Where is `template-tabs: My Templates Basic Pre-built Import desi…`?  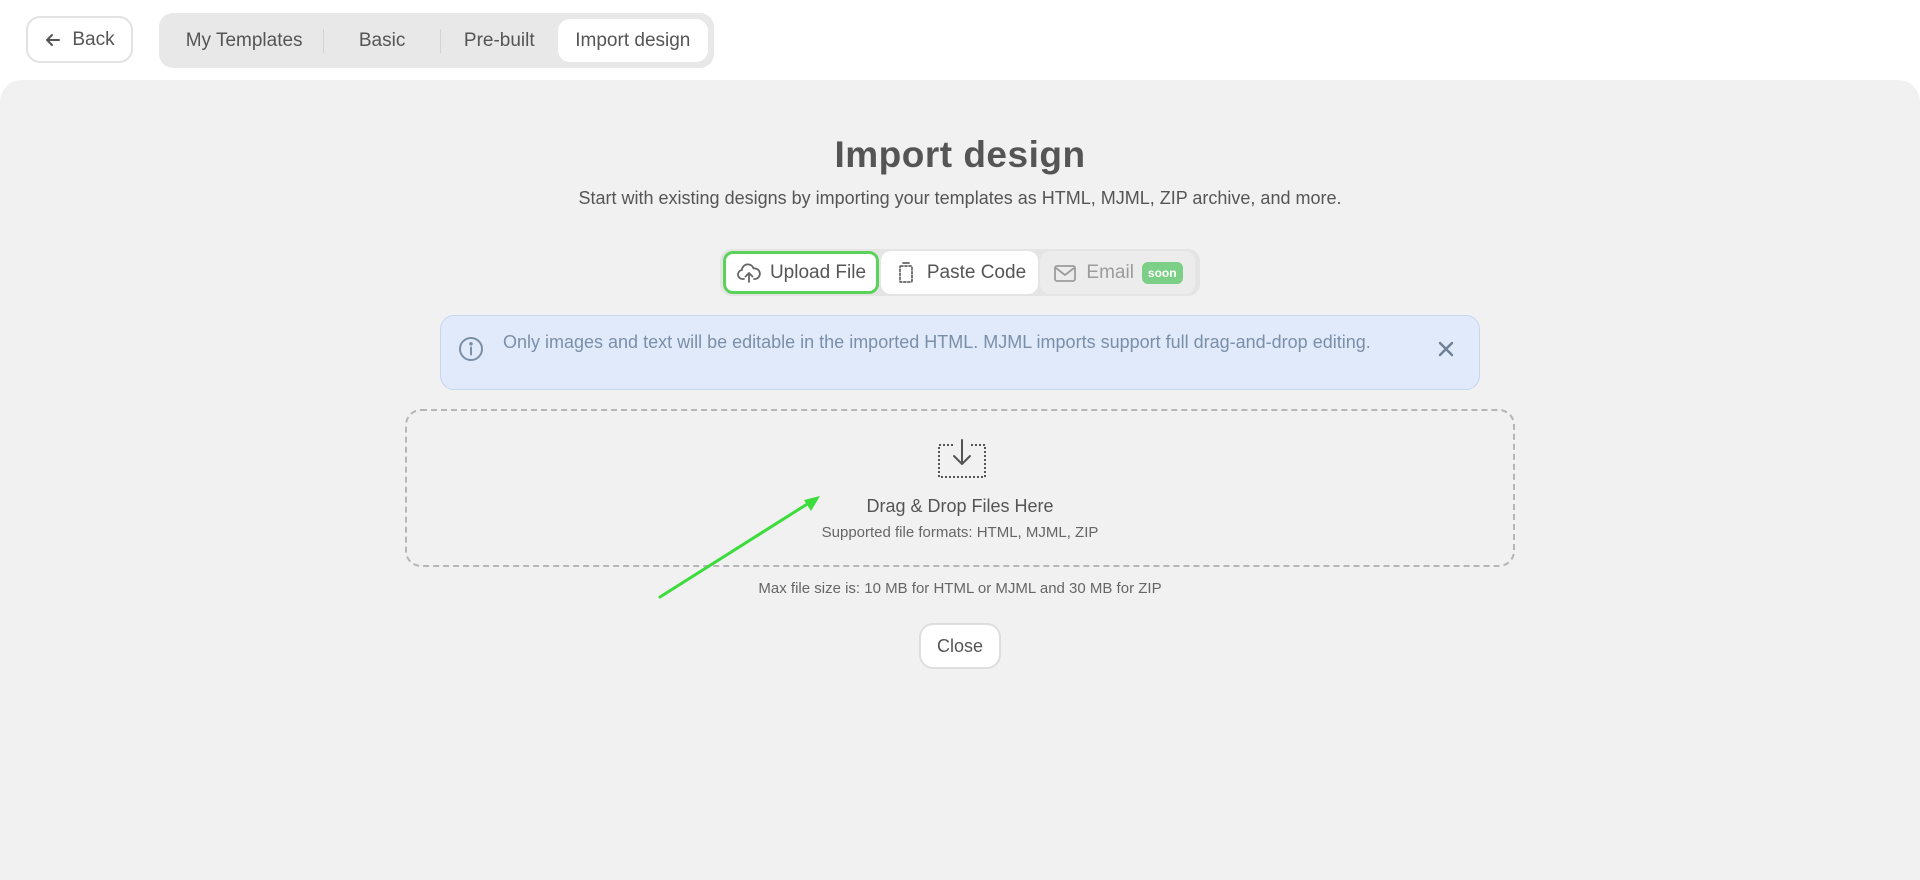
template-tabs: My Templates Basic Pre-built Import desi… is located at coordinates (436, 40).